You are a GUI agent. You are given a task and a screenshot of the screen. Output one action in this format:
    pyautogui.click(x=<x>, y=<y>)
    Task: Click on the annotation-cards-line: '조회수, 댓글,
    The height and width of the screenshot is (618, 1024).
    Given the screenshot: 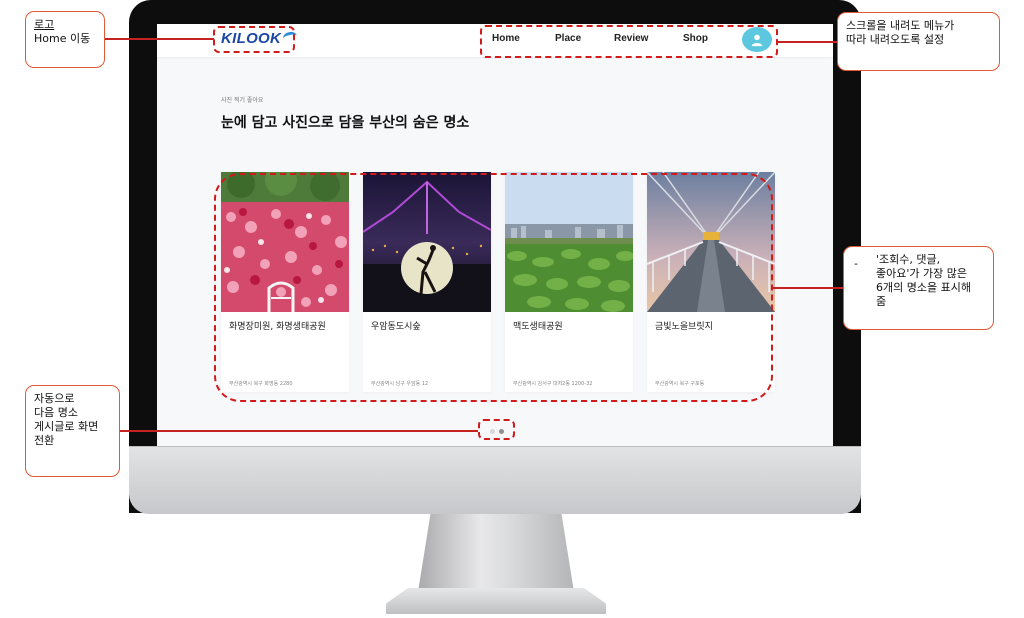 What is the action you would take?
    pyautogui.click(x=908, y=259)
    